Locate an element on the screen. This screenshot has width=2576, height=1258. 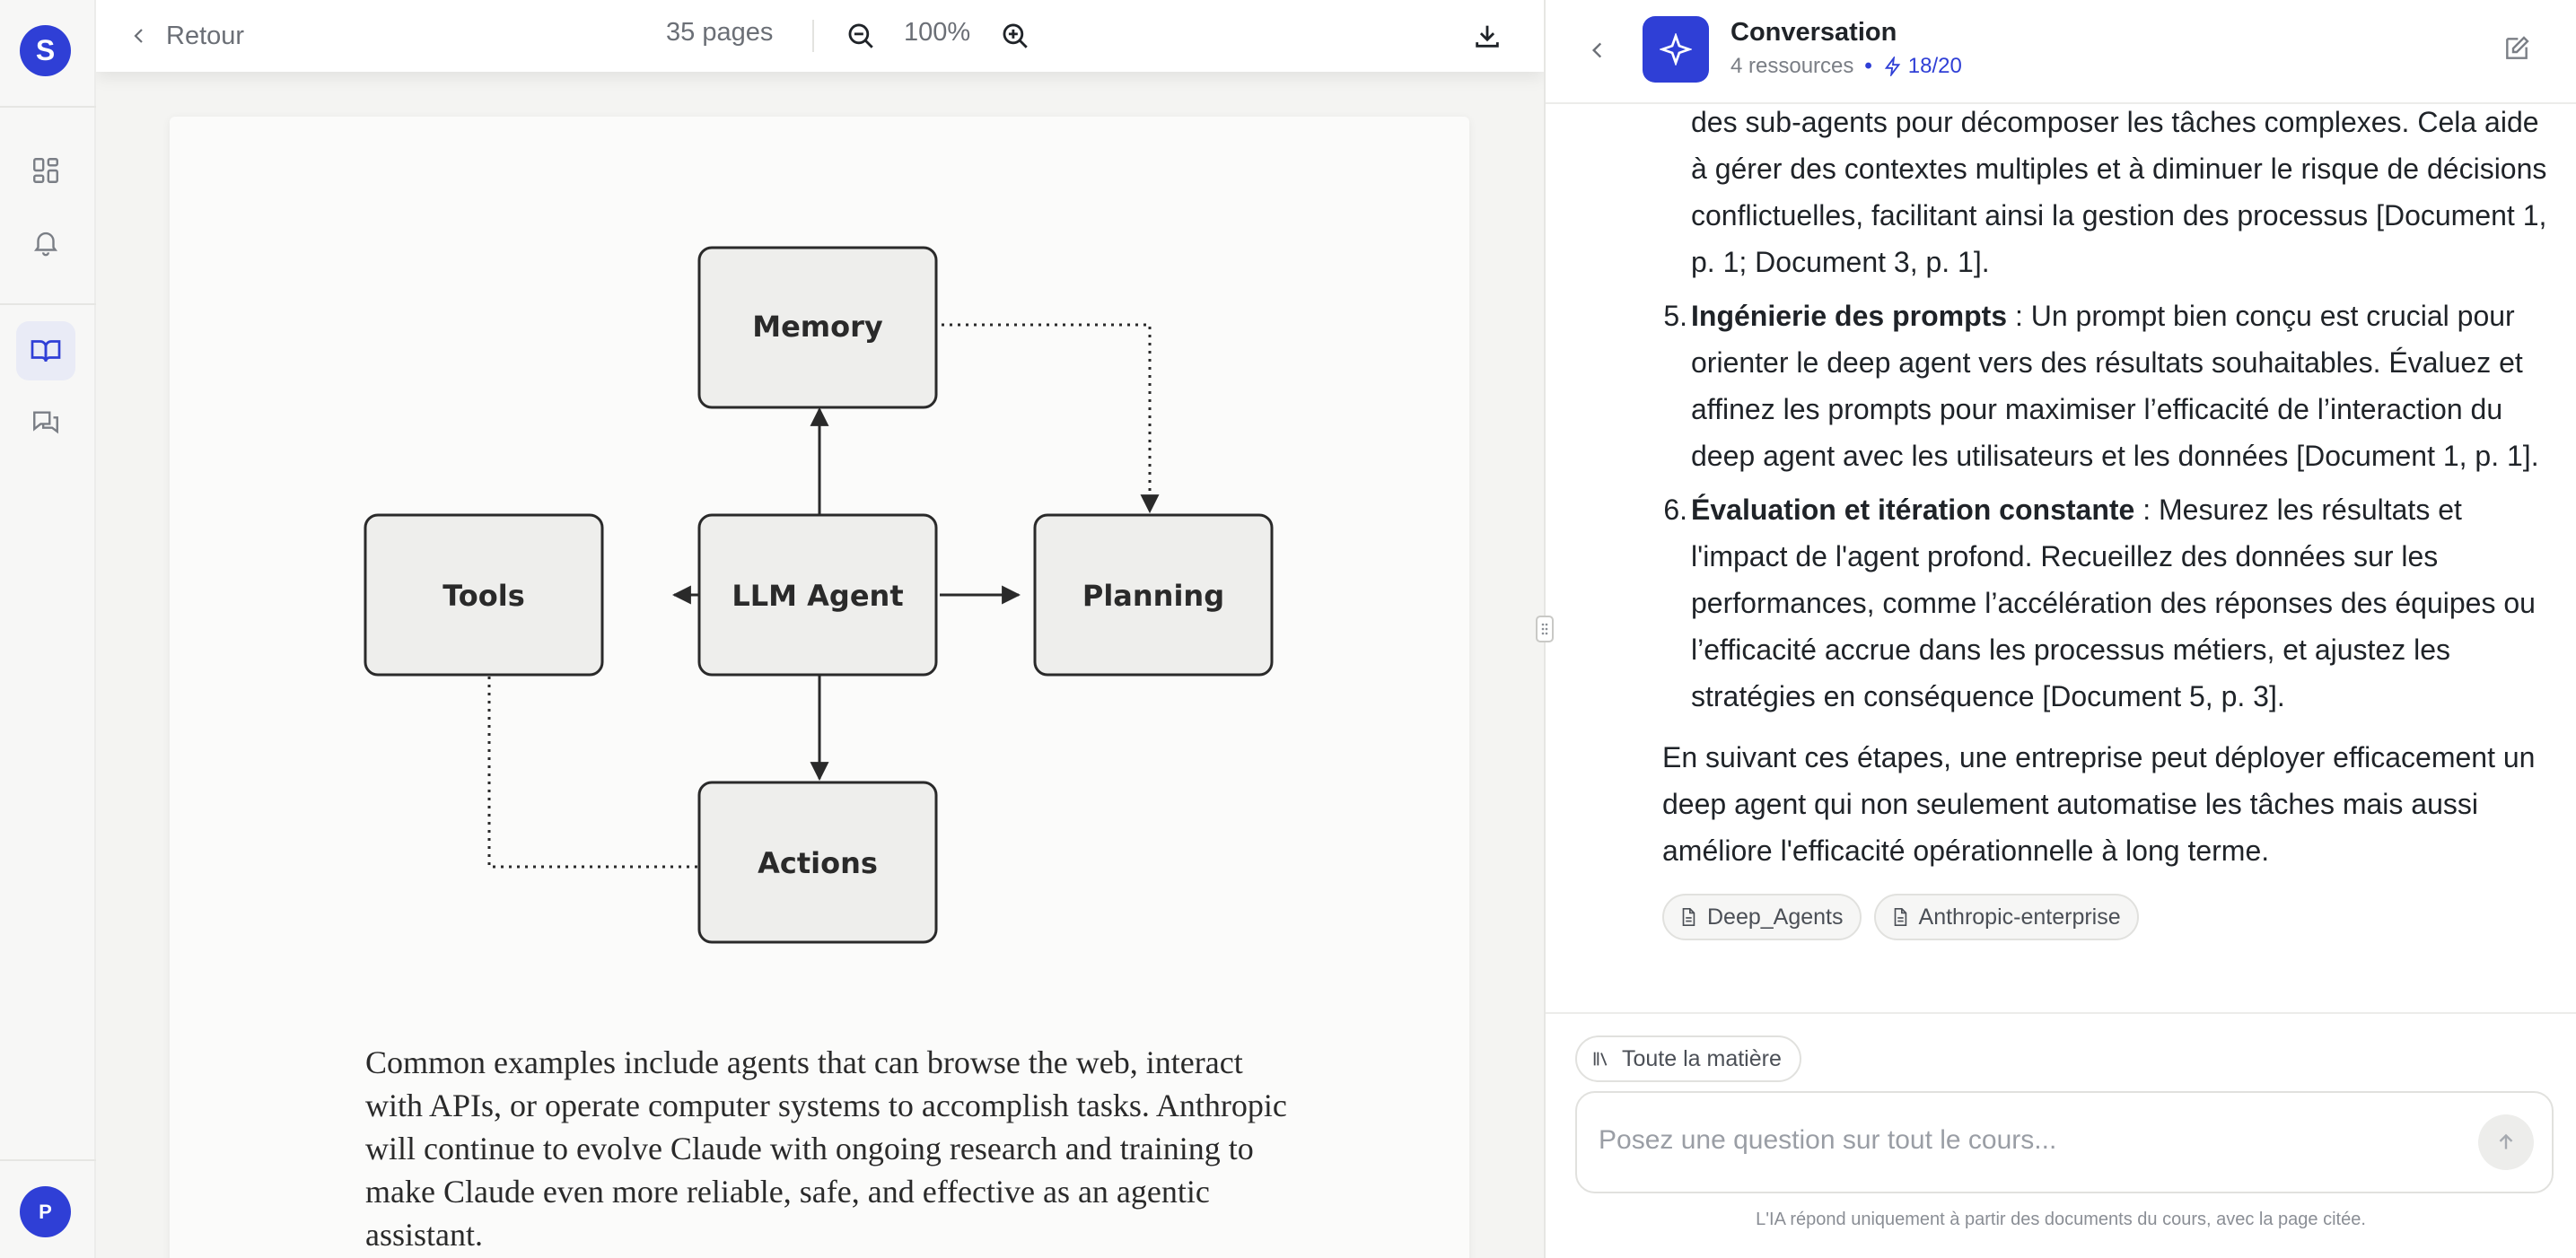
zoom-in-icon is located at coordinates (1015, 35).